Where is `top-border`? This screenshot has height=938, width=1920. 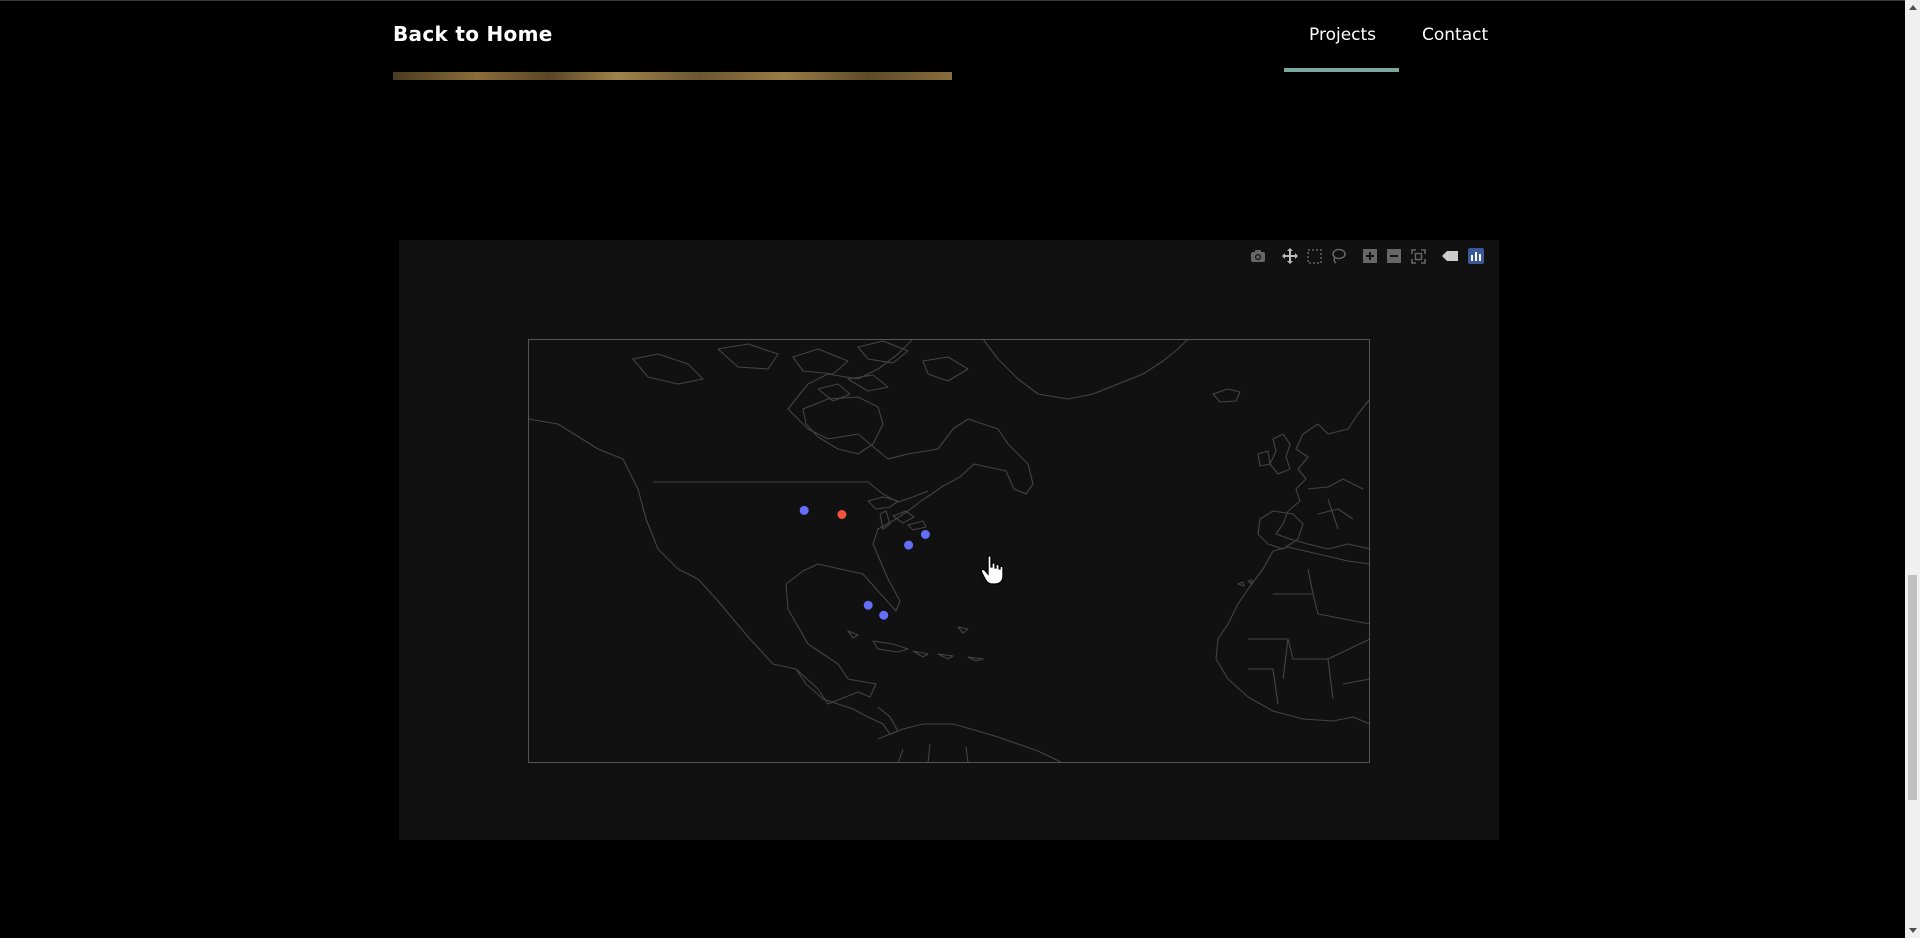 top-border is located at coordinates (952, 0).